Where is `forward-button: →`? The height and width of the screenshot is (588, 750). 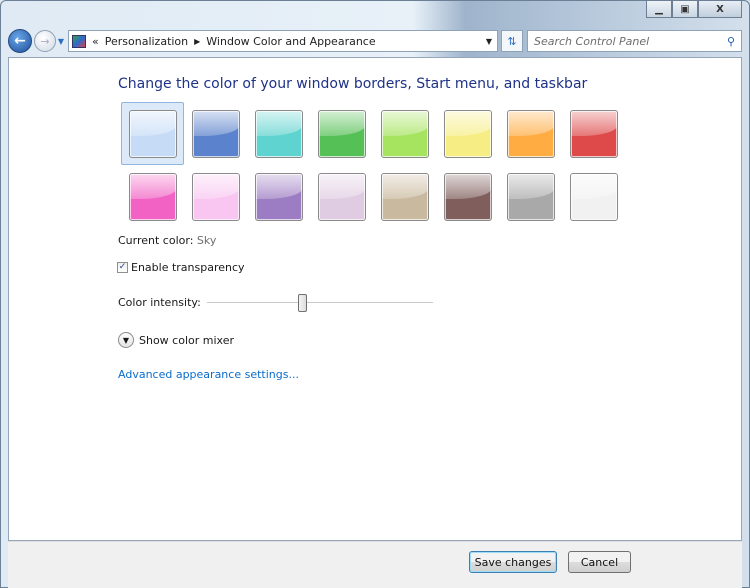
forward-button: → is located at coordinates (45, 41).